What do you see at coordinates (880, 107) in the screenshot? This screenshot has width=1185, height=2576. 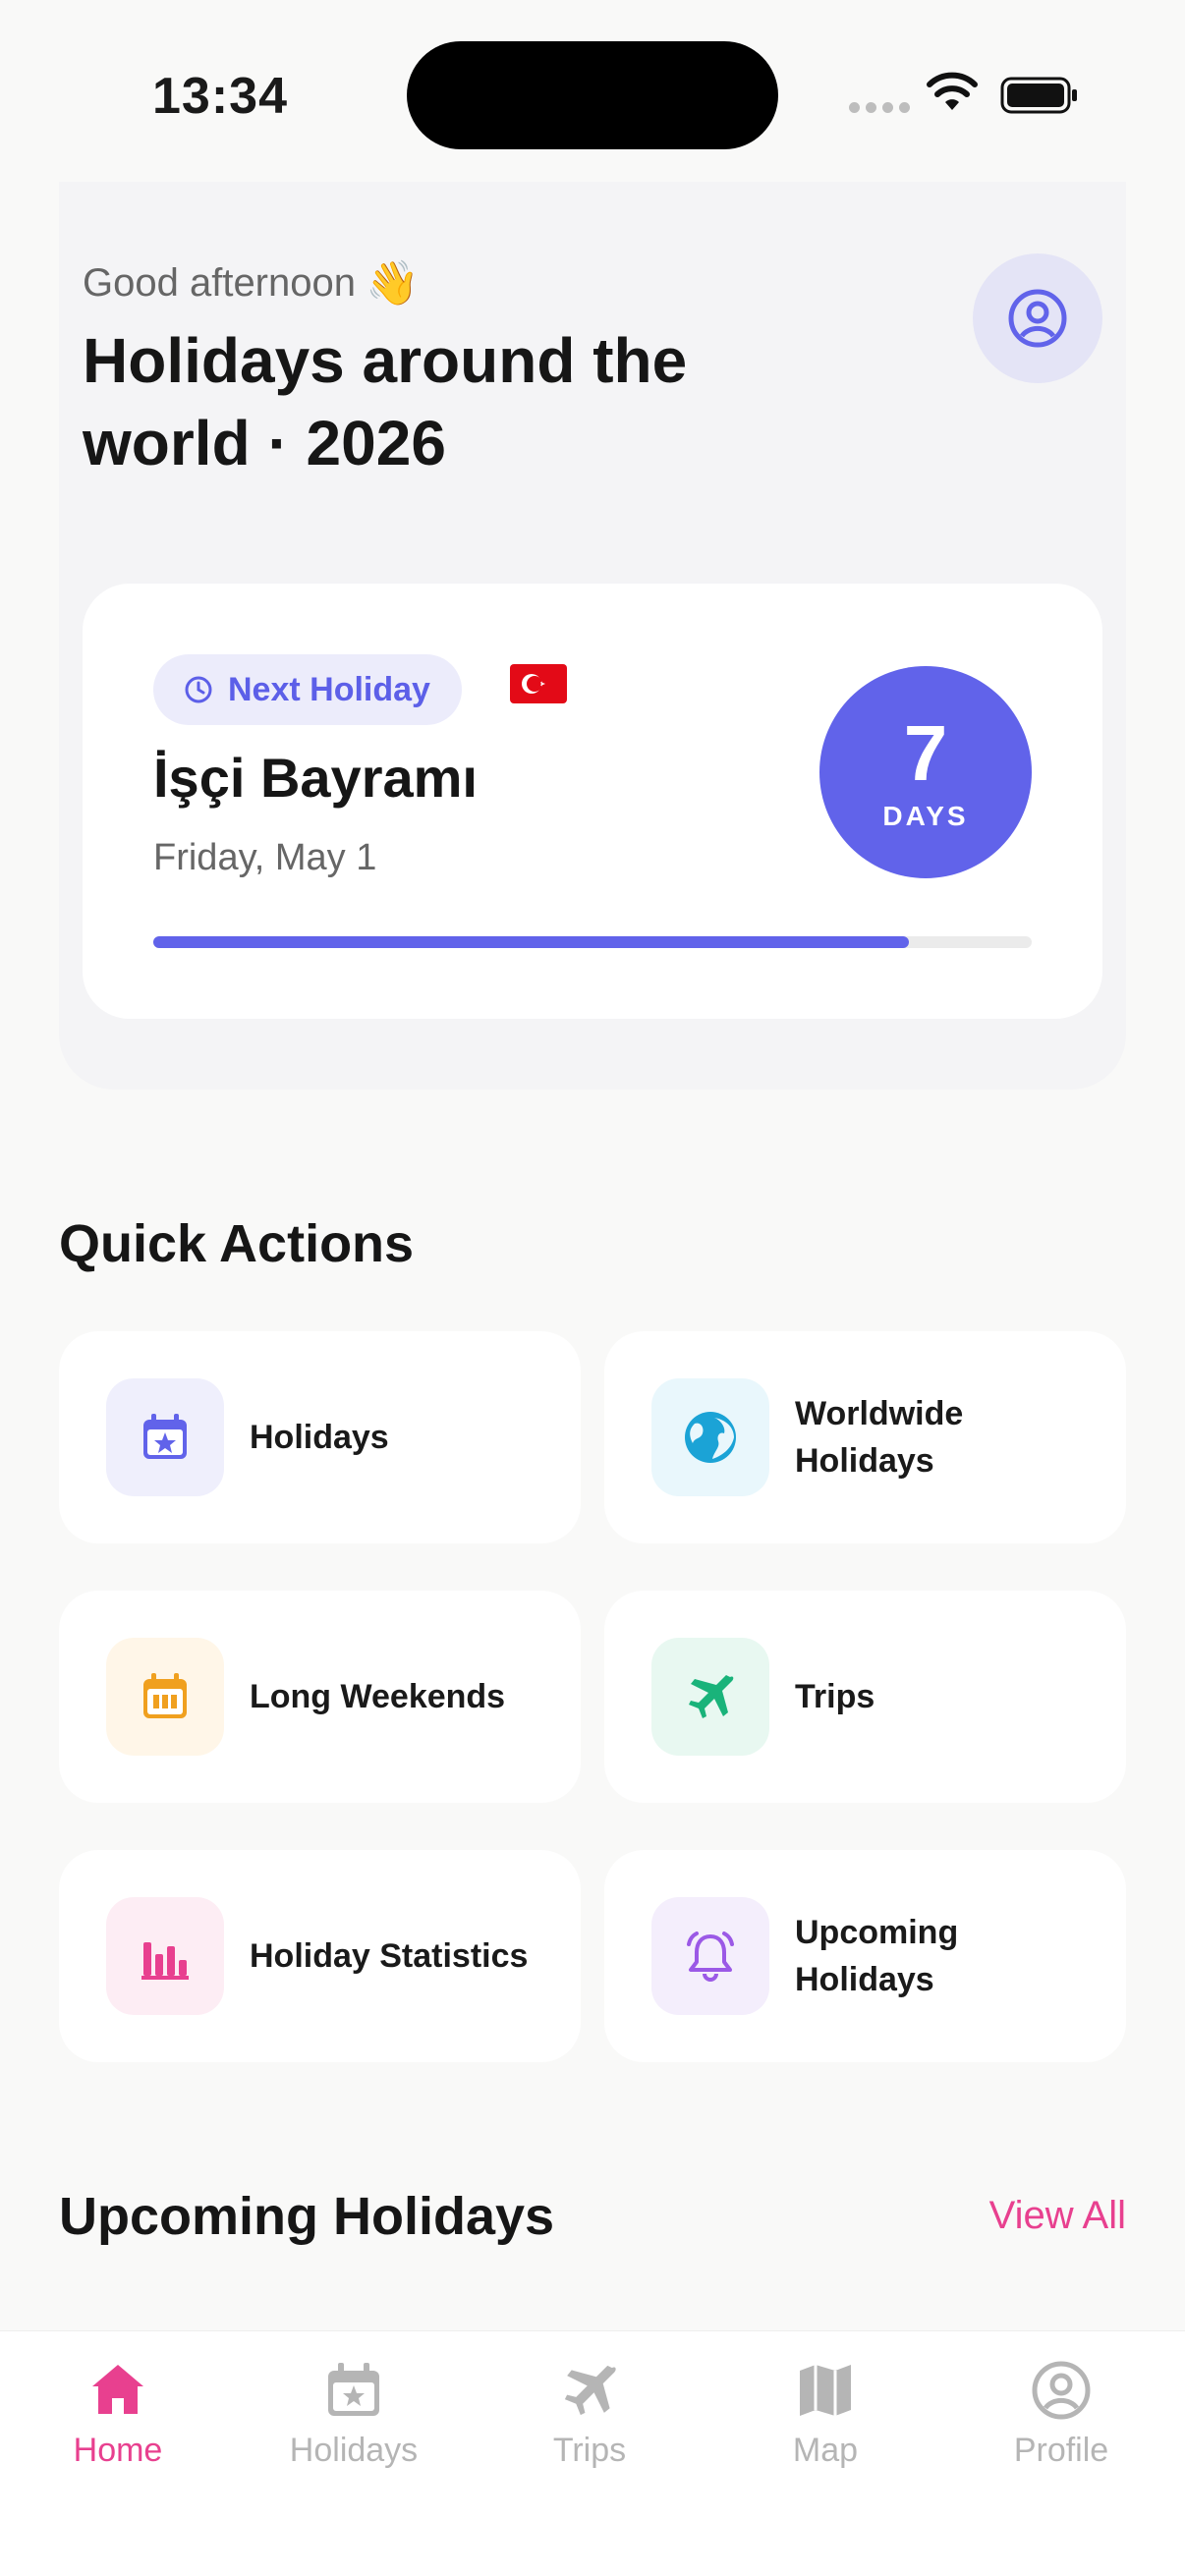 I see `cellular-signal-icon` at bounding box center [880, 107].